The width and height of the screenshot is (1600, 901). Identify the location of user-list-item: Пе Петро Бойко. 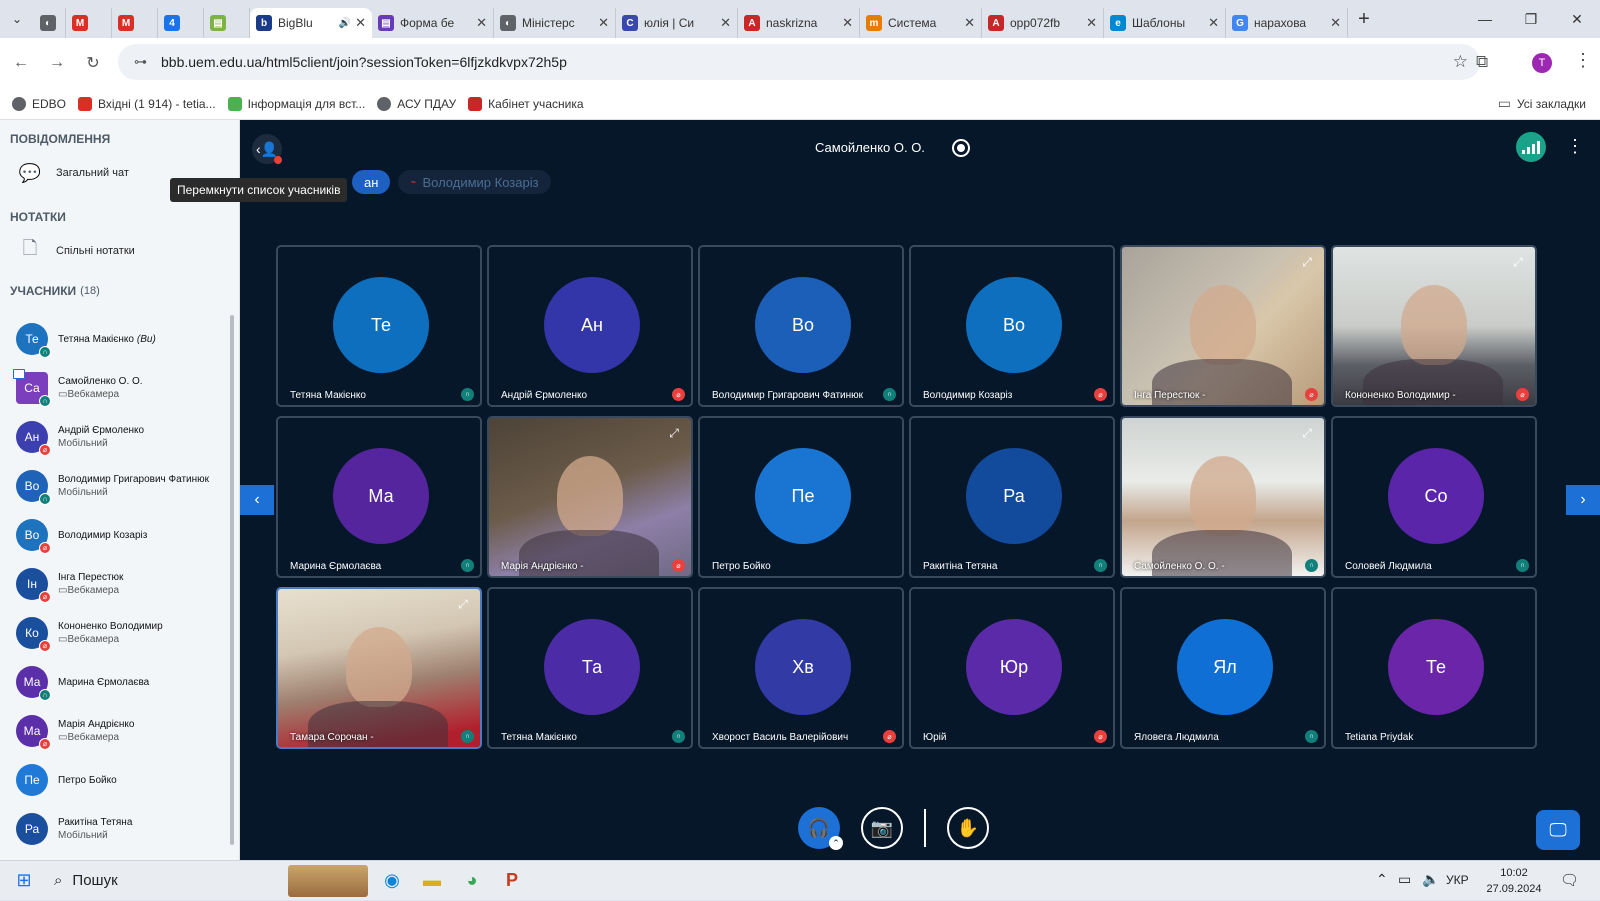
(116, 780).